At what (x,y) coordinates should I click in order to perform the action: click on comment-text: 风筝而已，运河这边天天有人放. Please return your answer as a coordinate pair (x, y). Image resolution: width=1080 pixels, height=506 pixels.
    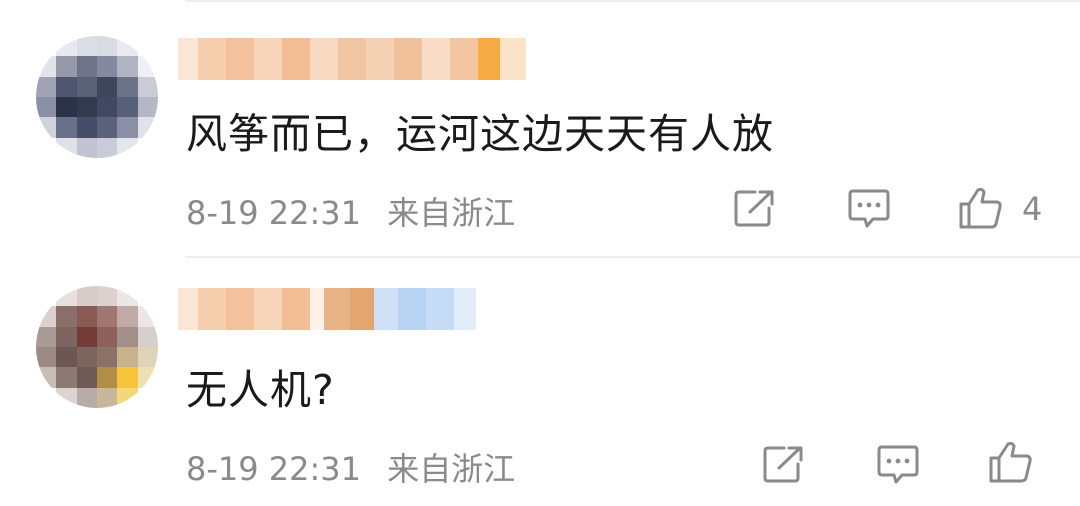
    Looking at the image, I should click on (480, 134).